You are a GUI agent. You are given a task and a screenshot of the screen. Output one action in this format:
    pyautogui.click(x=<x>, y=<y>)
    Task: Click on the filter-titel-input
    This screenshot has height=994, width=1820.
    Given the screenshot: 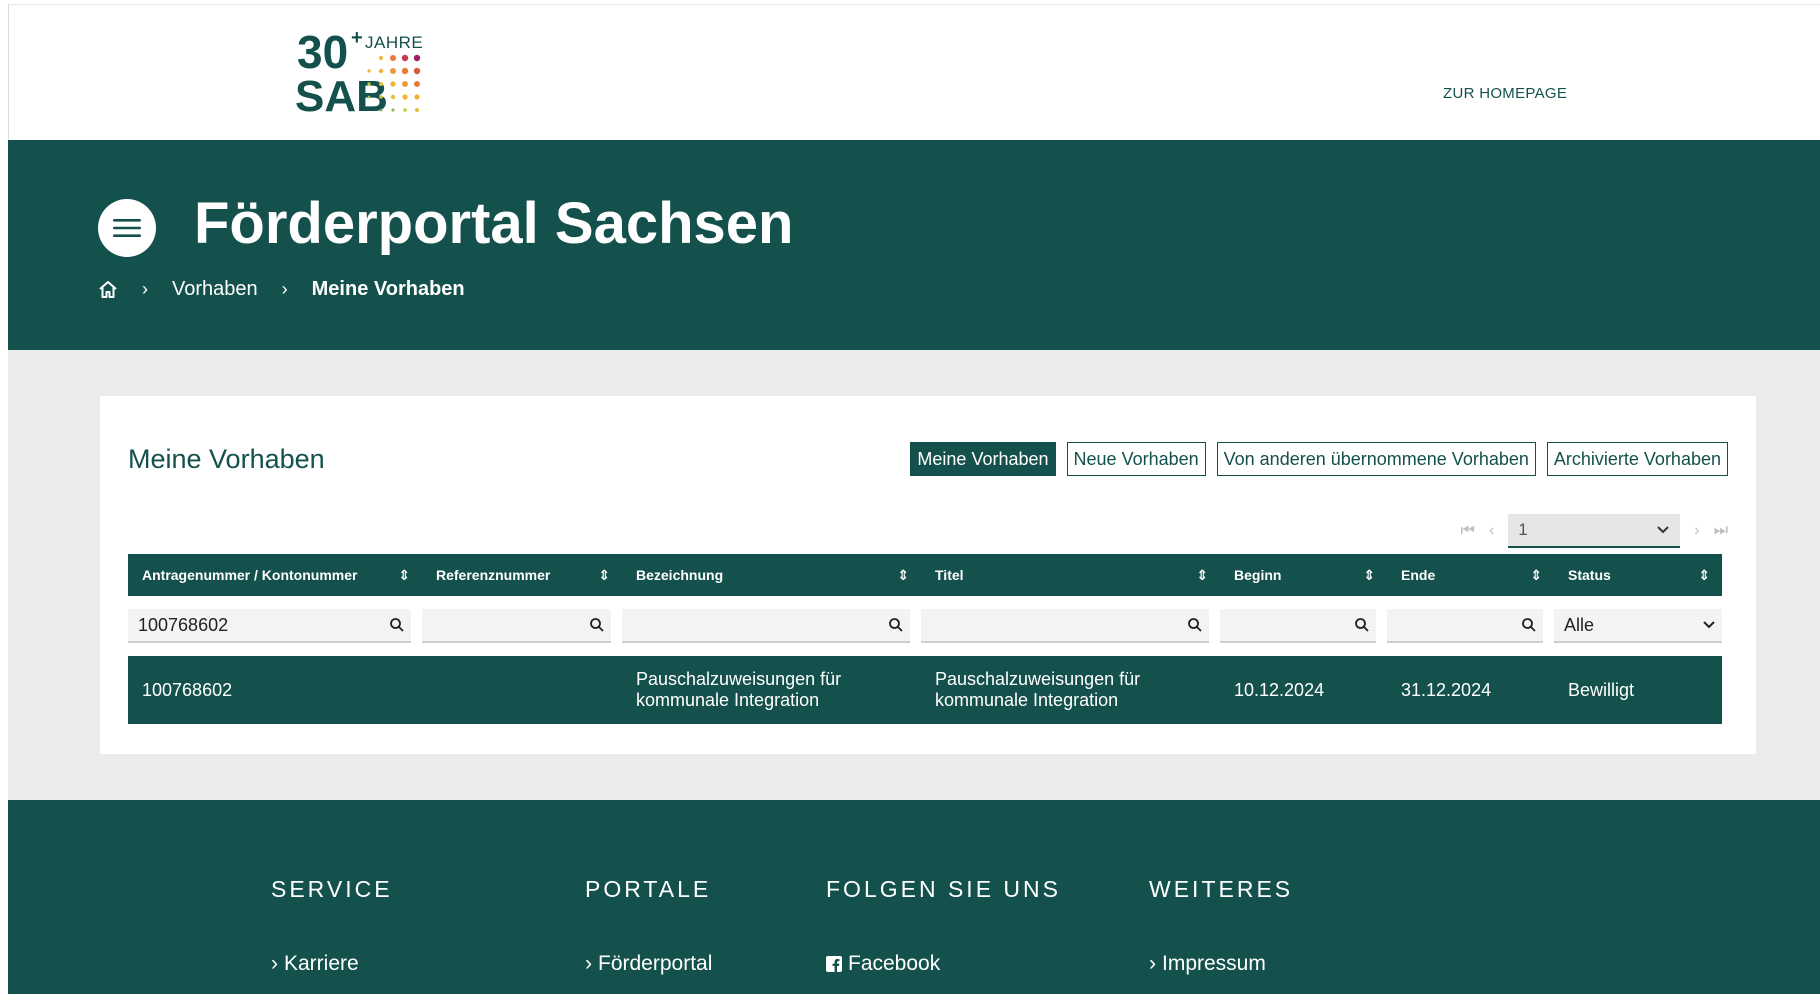 What is the action you would take?
    pyautogui.click(x=1065, y=626)
    